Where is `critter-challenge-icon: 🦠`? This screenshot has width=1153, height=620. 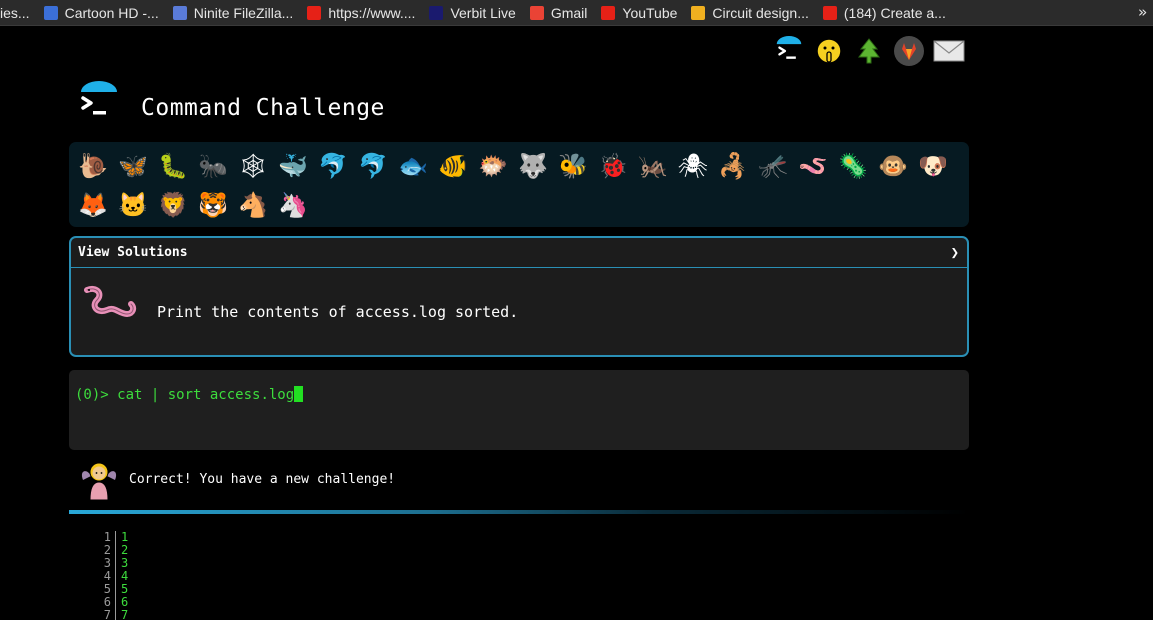 critter-challenge-icon: 🦠 is located at coordinates (853, 165).